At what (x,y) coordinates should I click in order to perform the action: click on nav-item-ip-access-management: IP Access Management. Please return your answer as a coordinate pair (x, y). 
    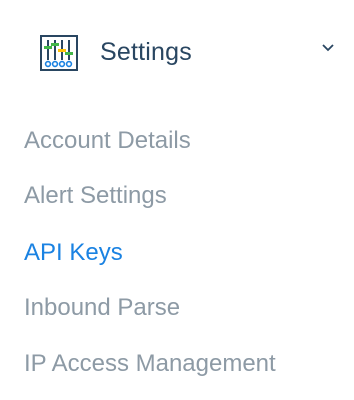
    Looking at the image, I should click on (150, 364).